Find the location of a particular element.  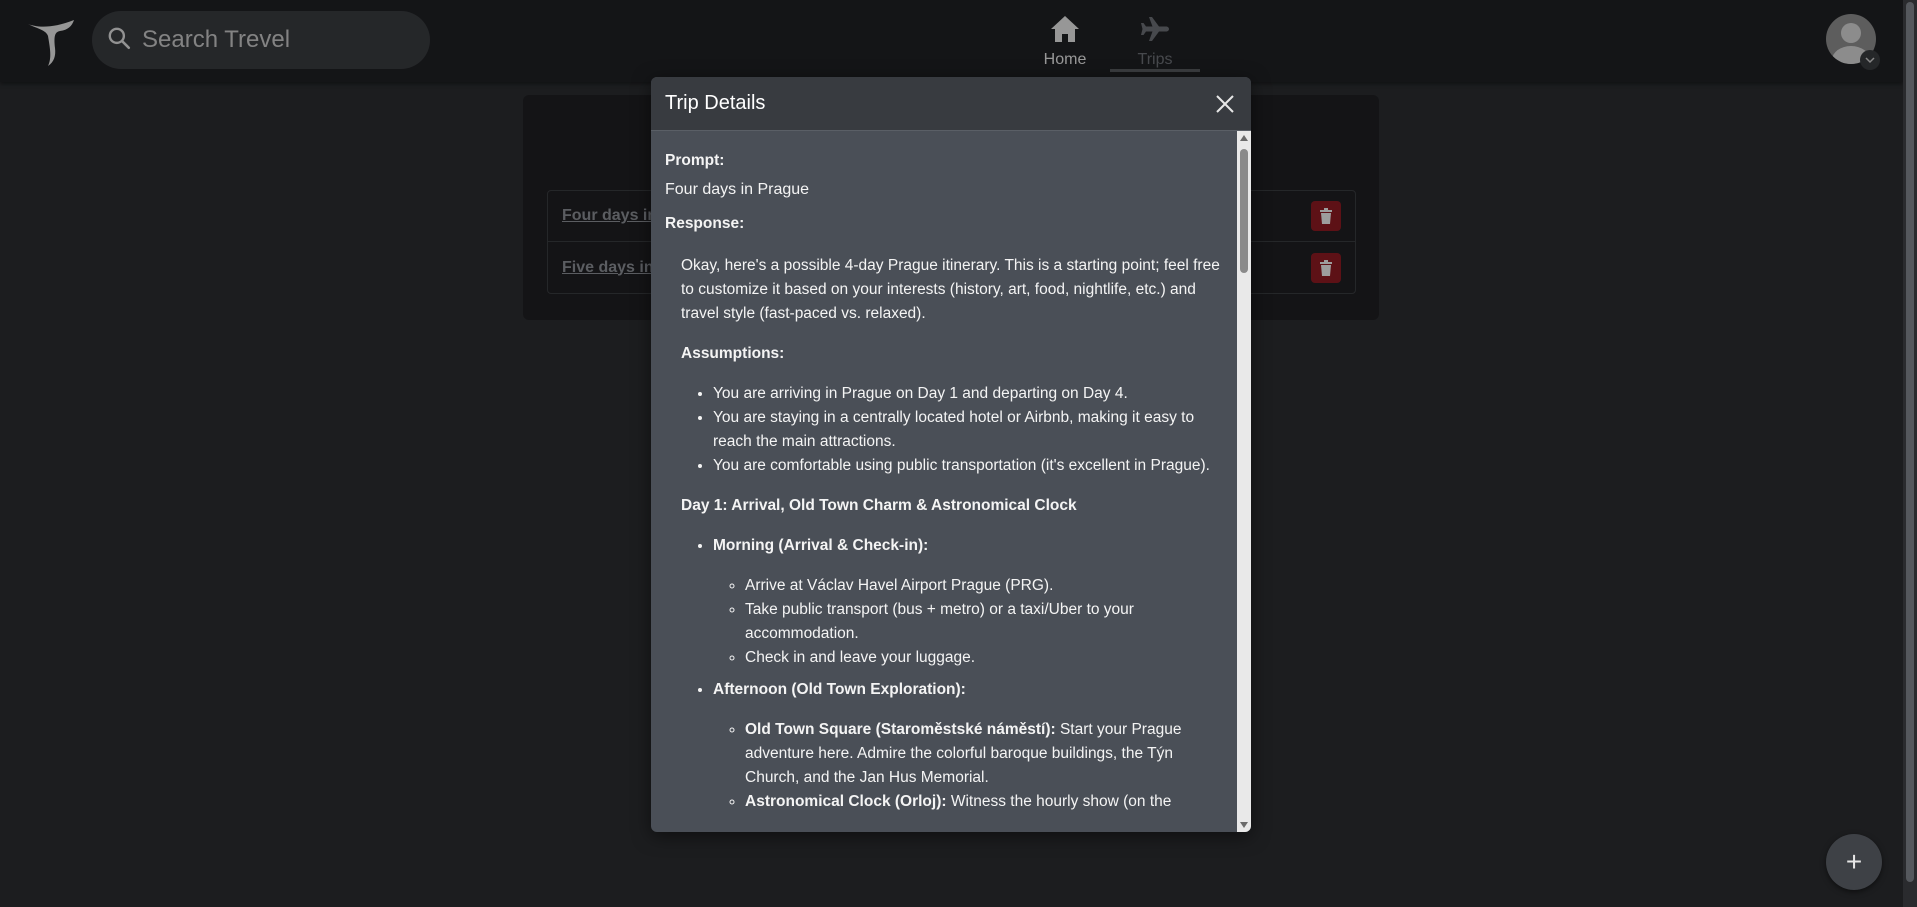

scroll-down-arrow-icon is located at coordinates (1244, 825).